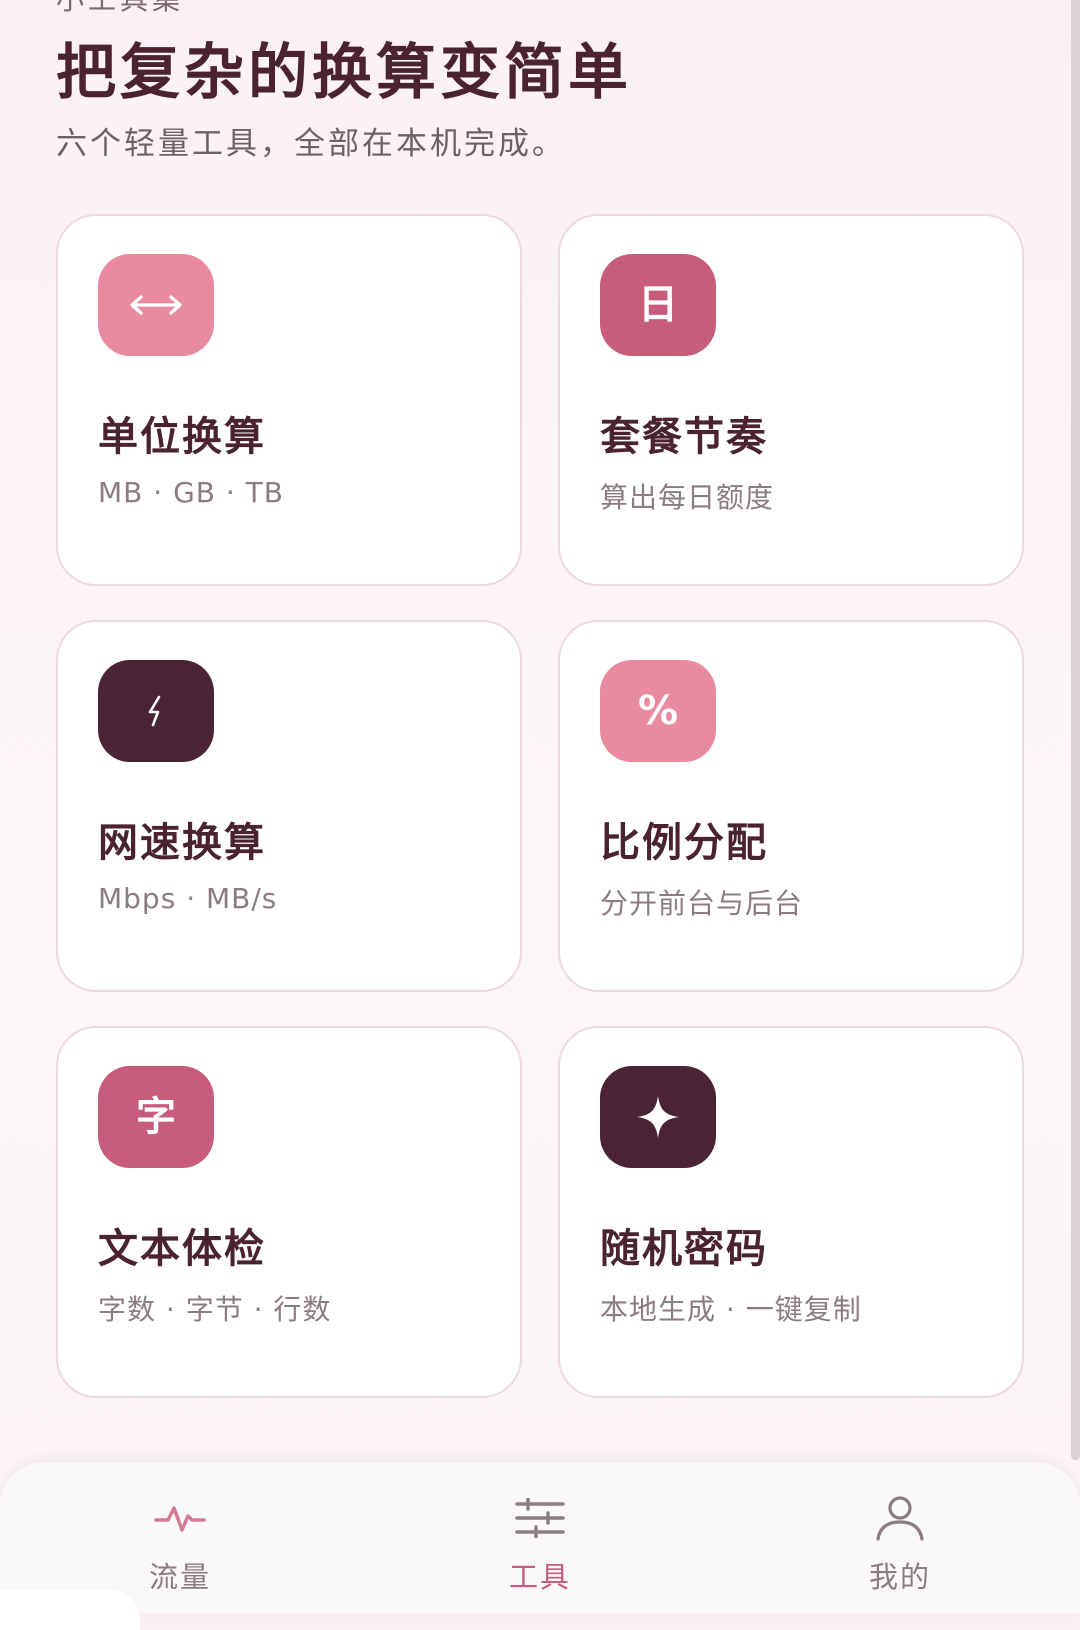 The height and width of the screenshot is (1630, 1080). I want to click on tool-card-random-password: 随机密码 本地生成 · 一键复制, so click(791, 1212).